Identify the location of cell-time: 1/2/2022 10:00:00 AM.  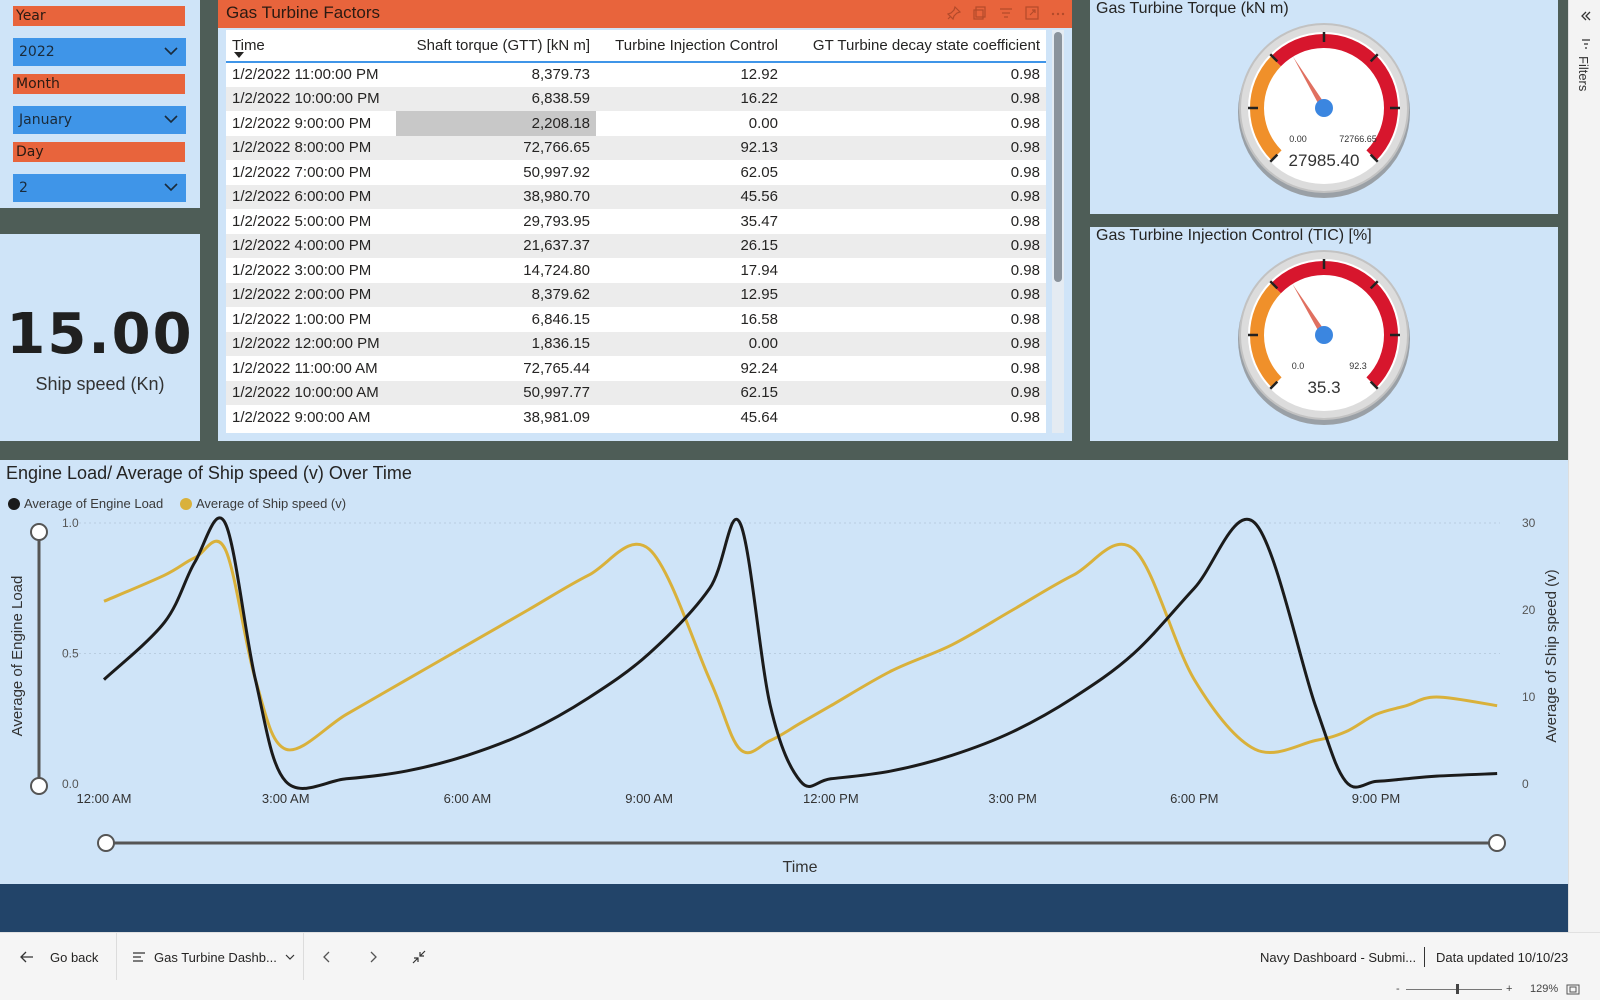
(311, 392).